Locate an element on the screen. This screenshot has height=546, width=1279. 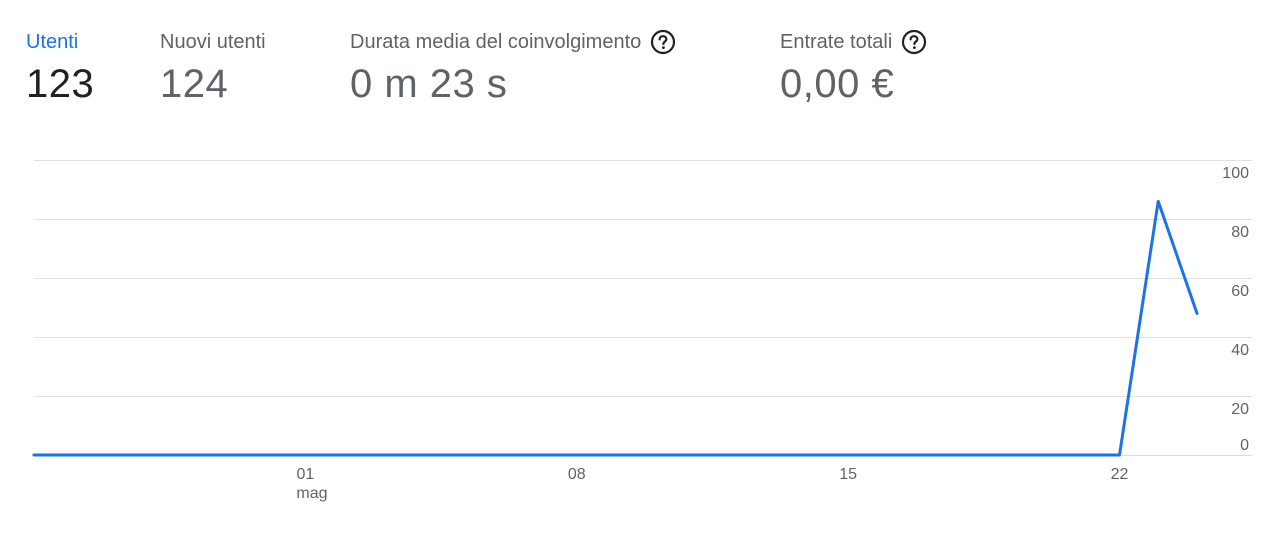
y-tick-label: 40 is located at coordinates (1240, 350).